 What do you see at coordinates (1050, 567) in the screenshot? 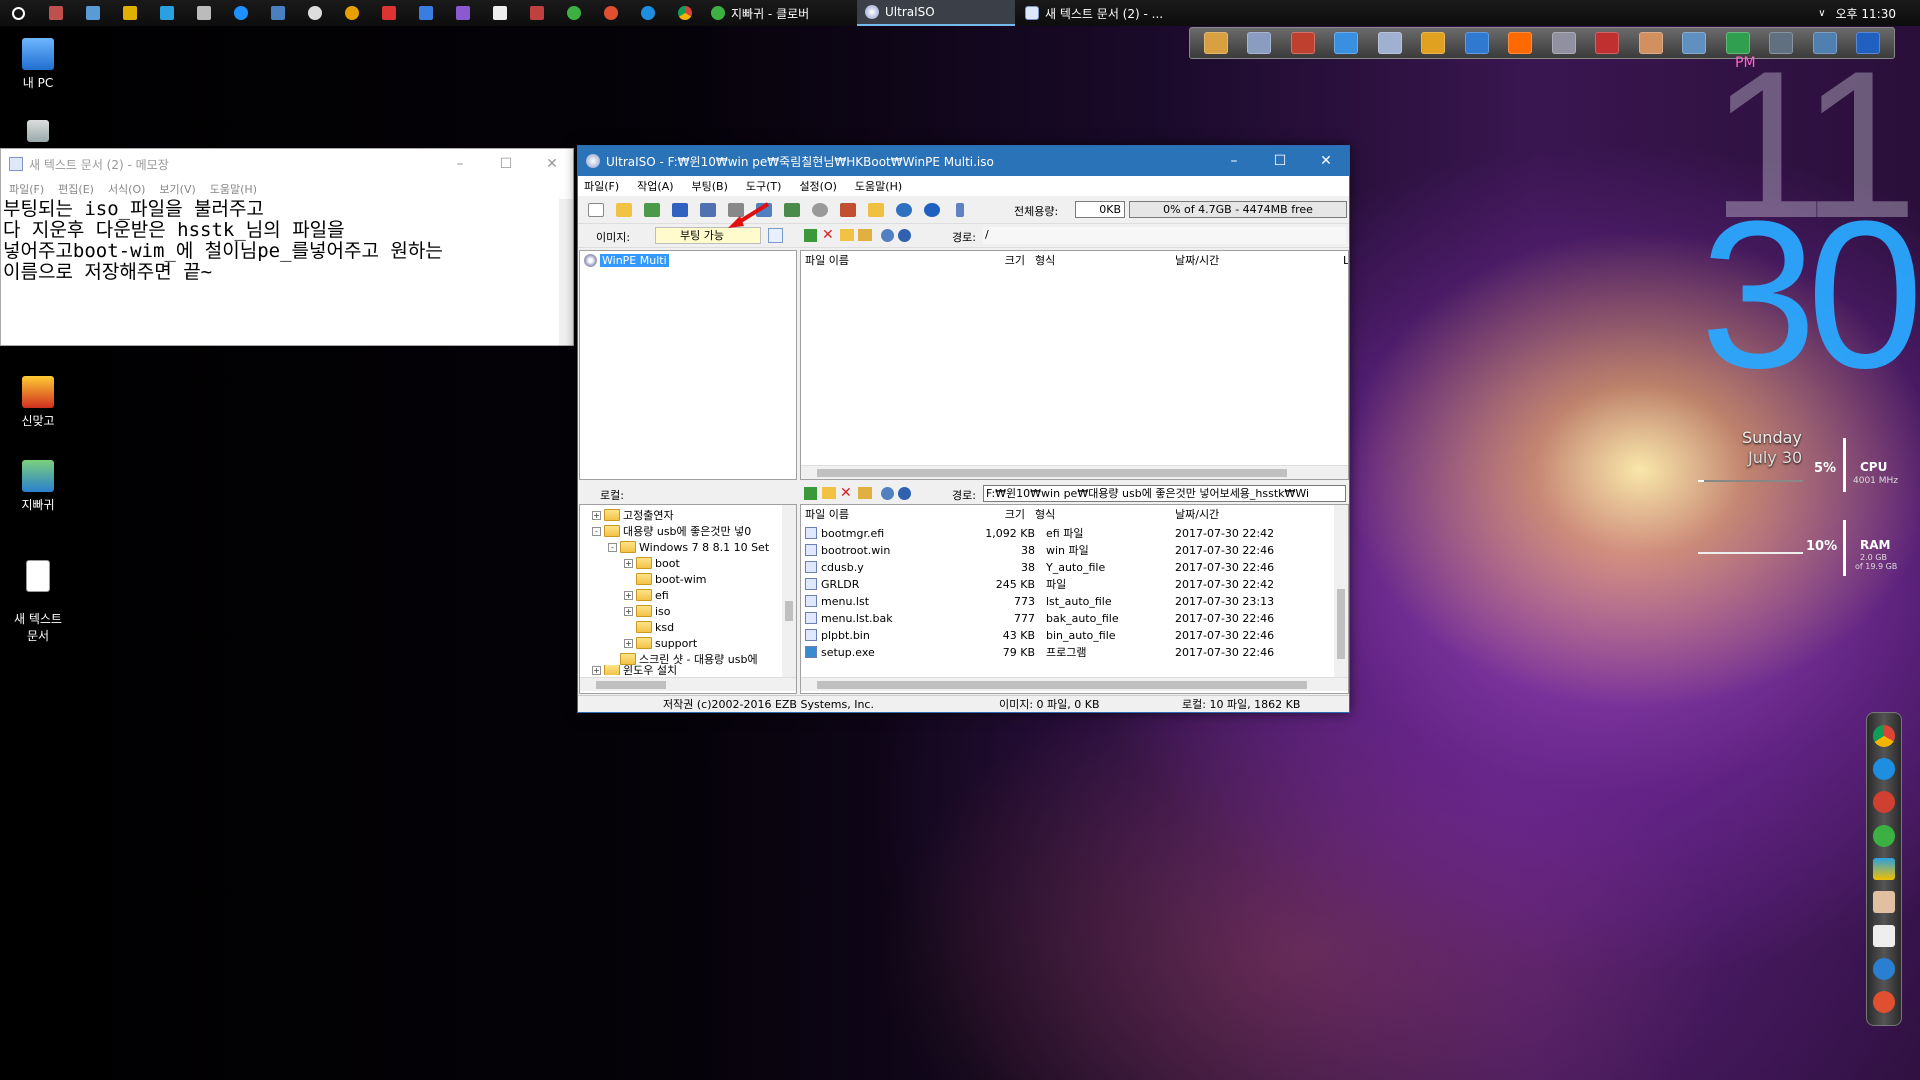
I see `file-row: cdusb.y 38 Y_auto_file 2017-07-30 22:46` at bounding box center [1050, 567].